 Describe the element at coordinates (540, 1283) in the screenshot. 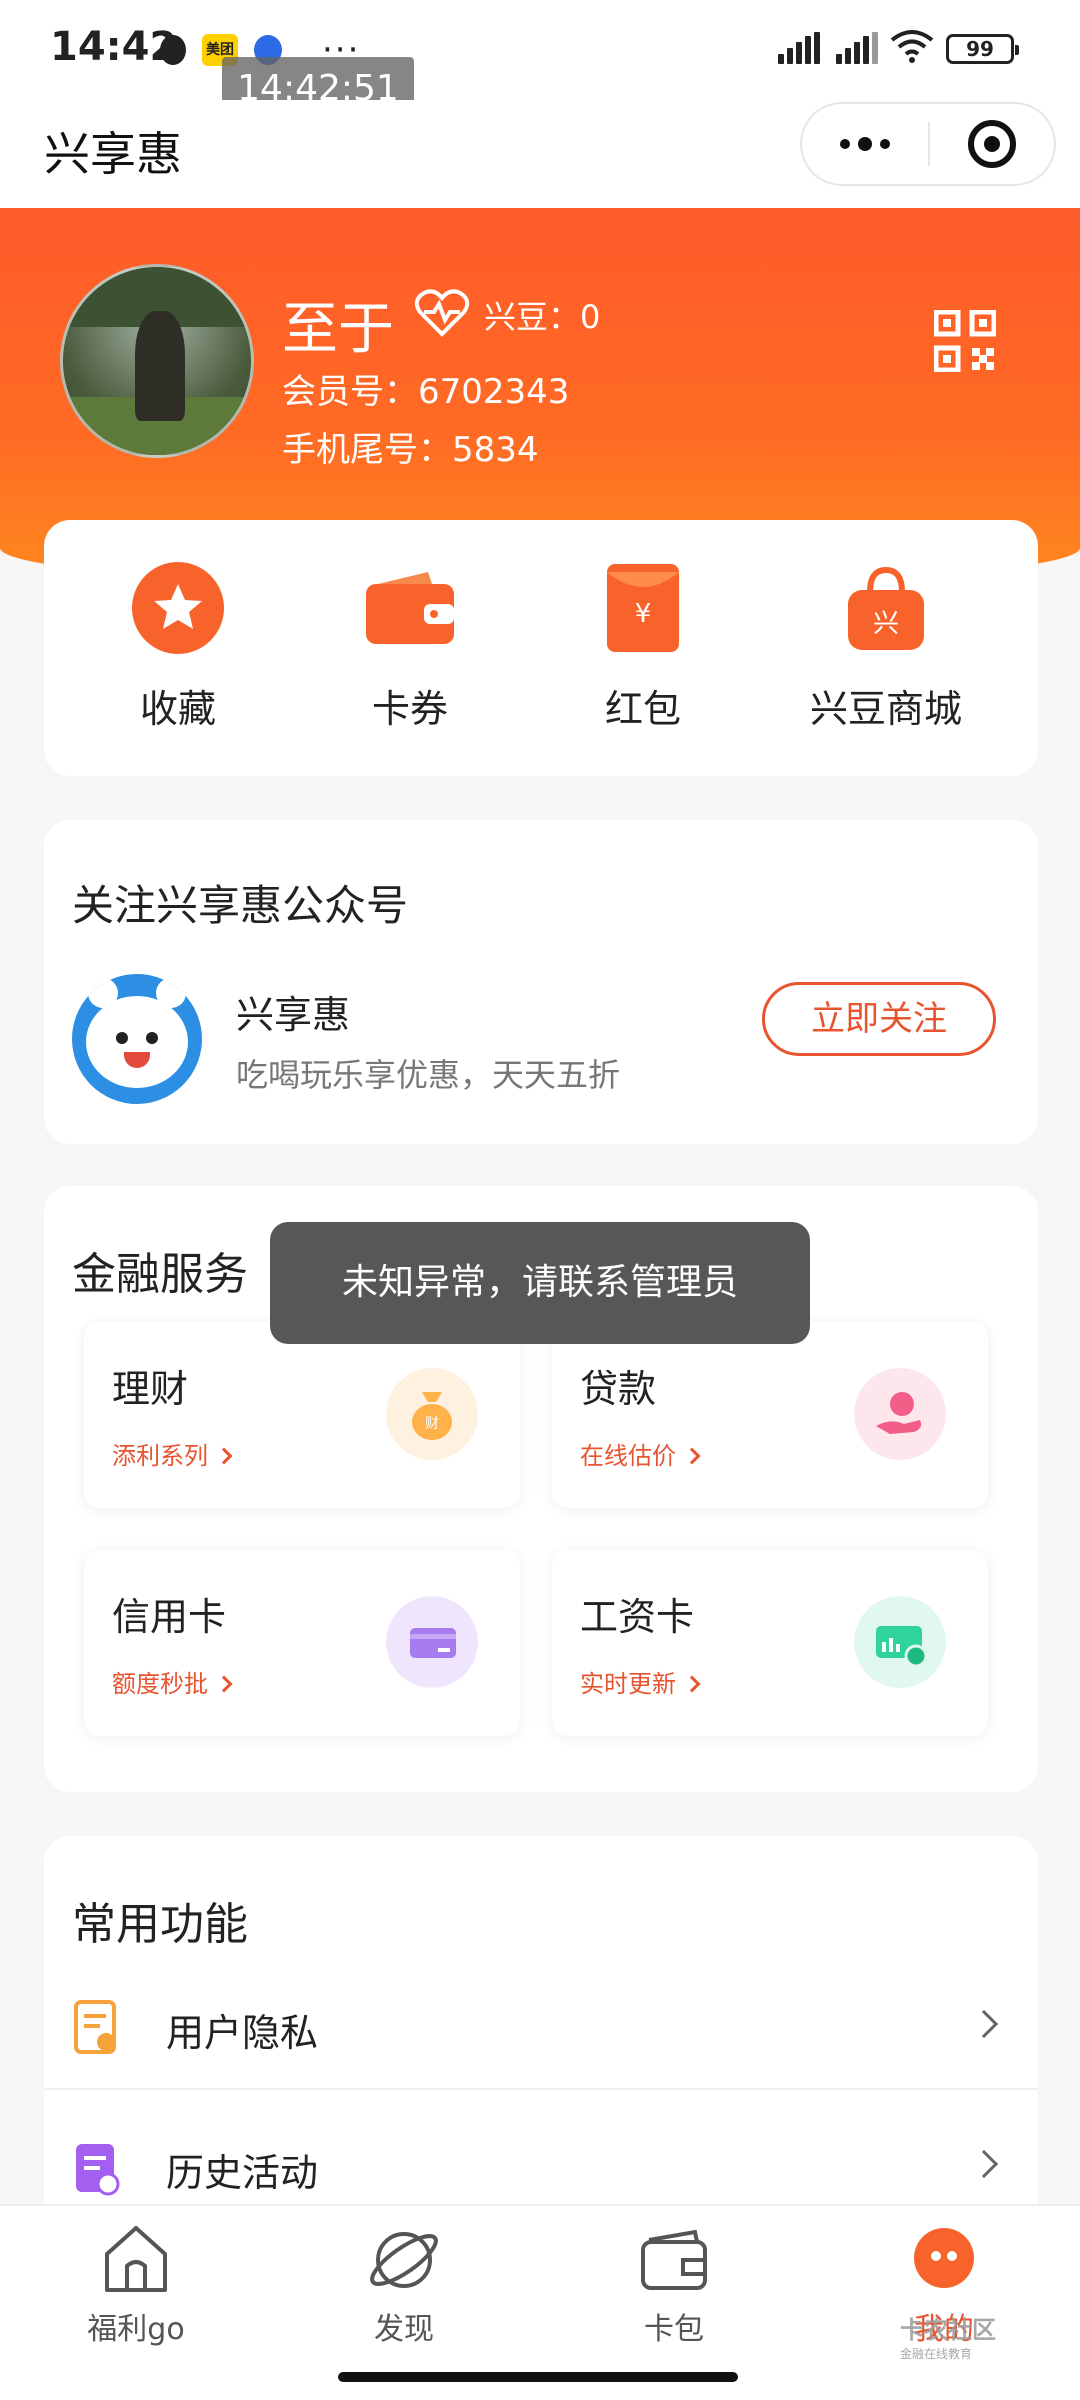

I see `error-toast: 未知异常，请联系管理员` at that location.